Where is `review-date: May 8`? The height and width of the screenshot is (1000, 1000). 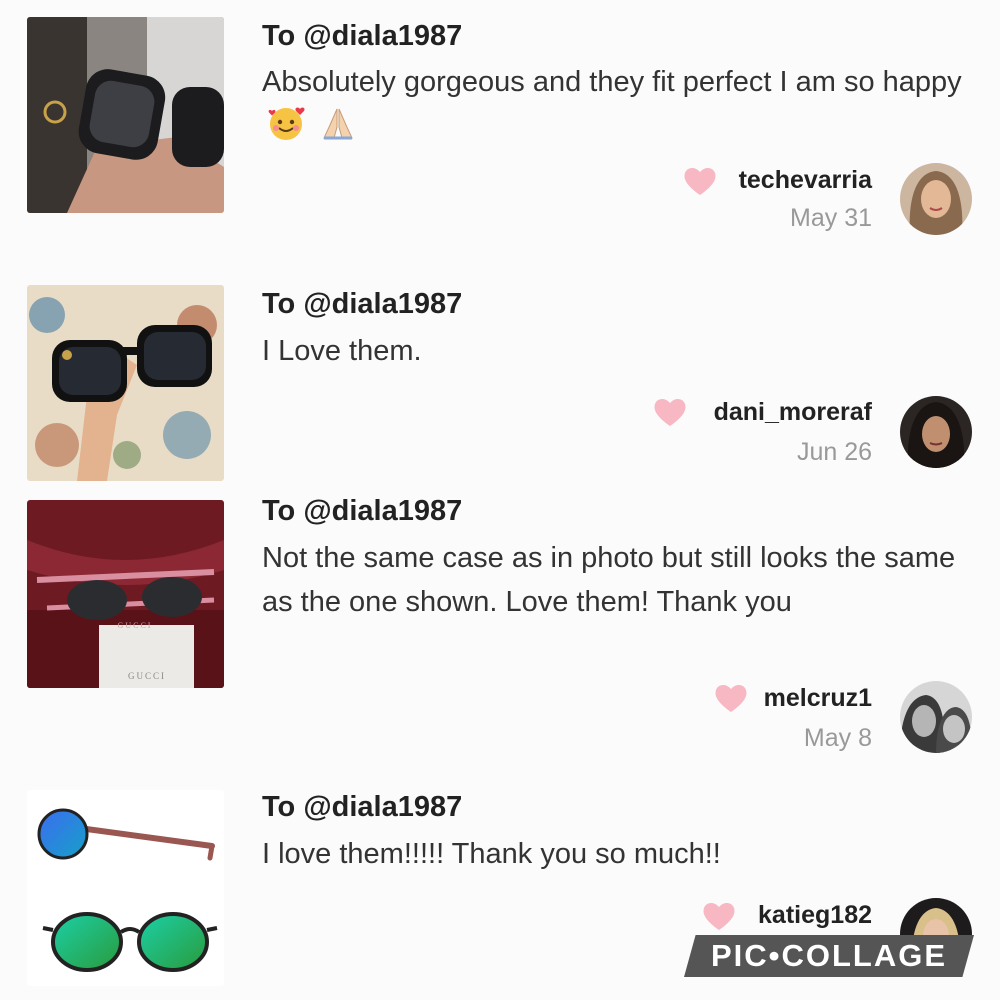
review-date: May 8 is located at coordinates (837, 738).